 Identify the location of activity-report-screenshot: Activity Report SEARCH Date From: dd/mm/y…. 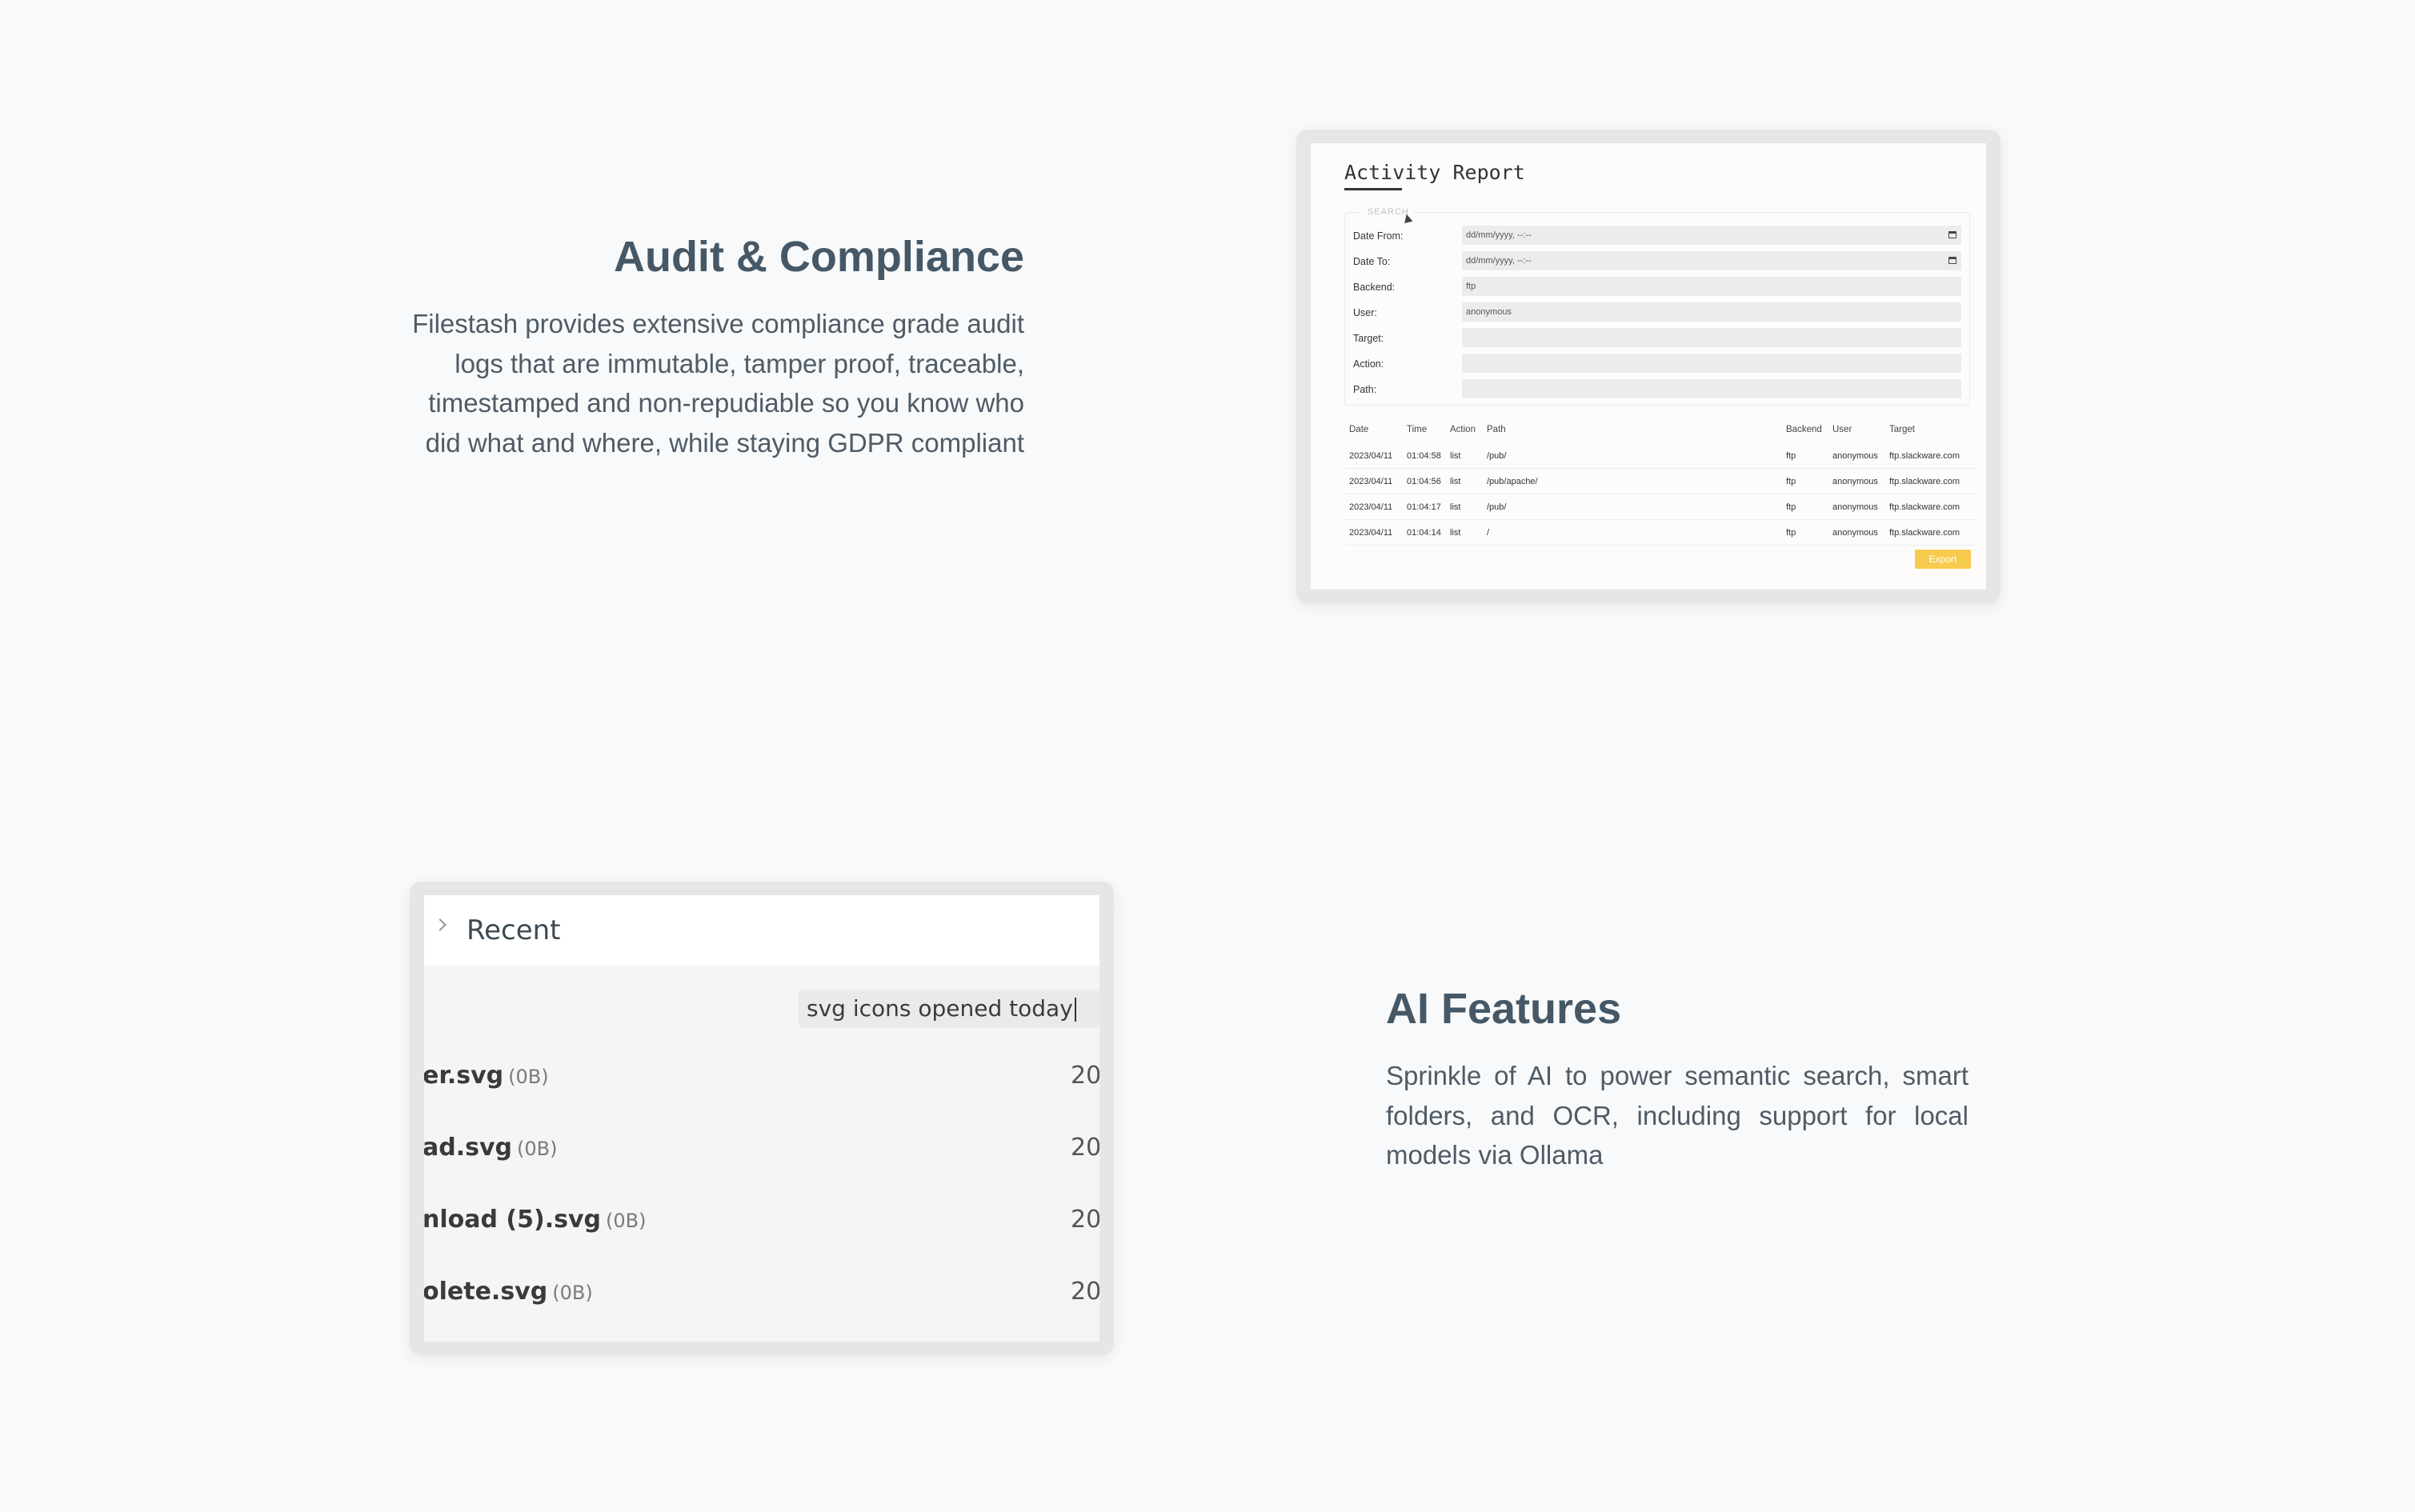
(1648, 366).